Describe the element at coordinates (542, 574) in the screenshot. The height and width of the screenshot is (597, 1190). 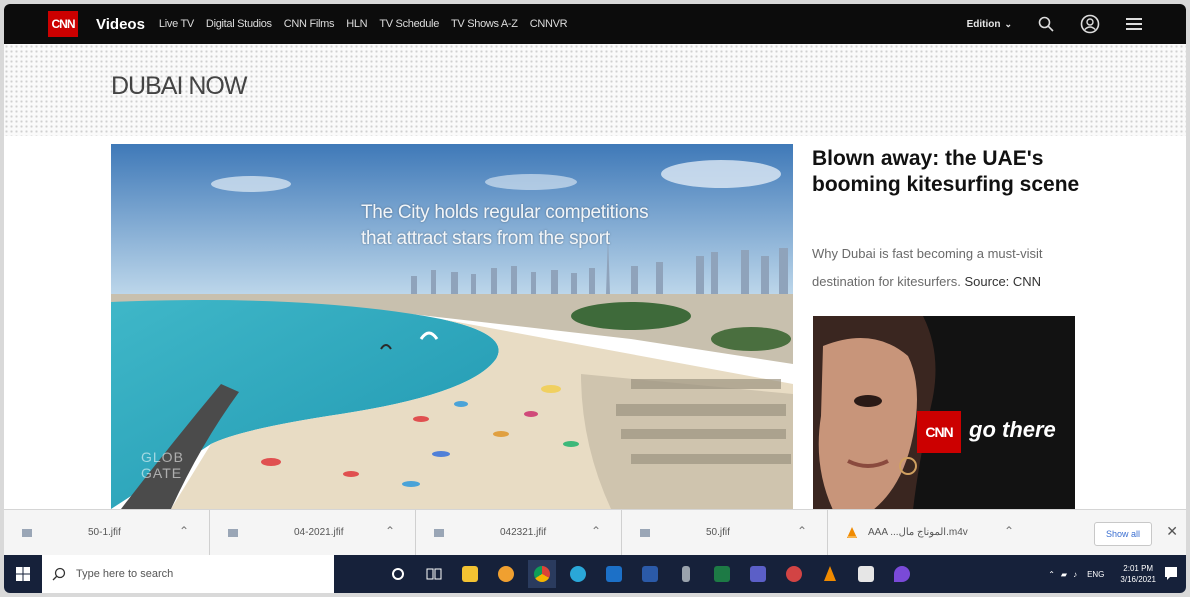
I see `chrome-icon` at that location.